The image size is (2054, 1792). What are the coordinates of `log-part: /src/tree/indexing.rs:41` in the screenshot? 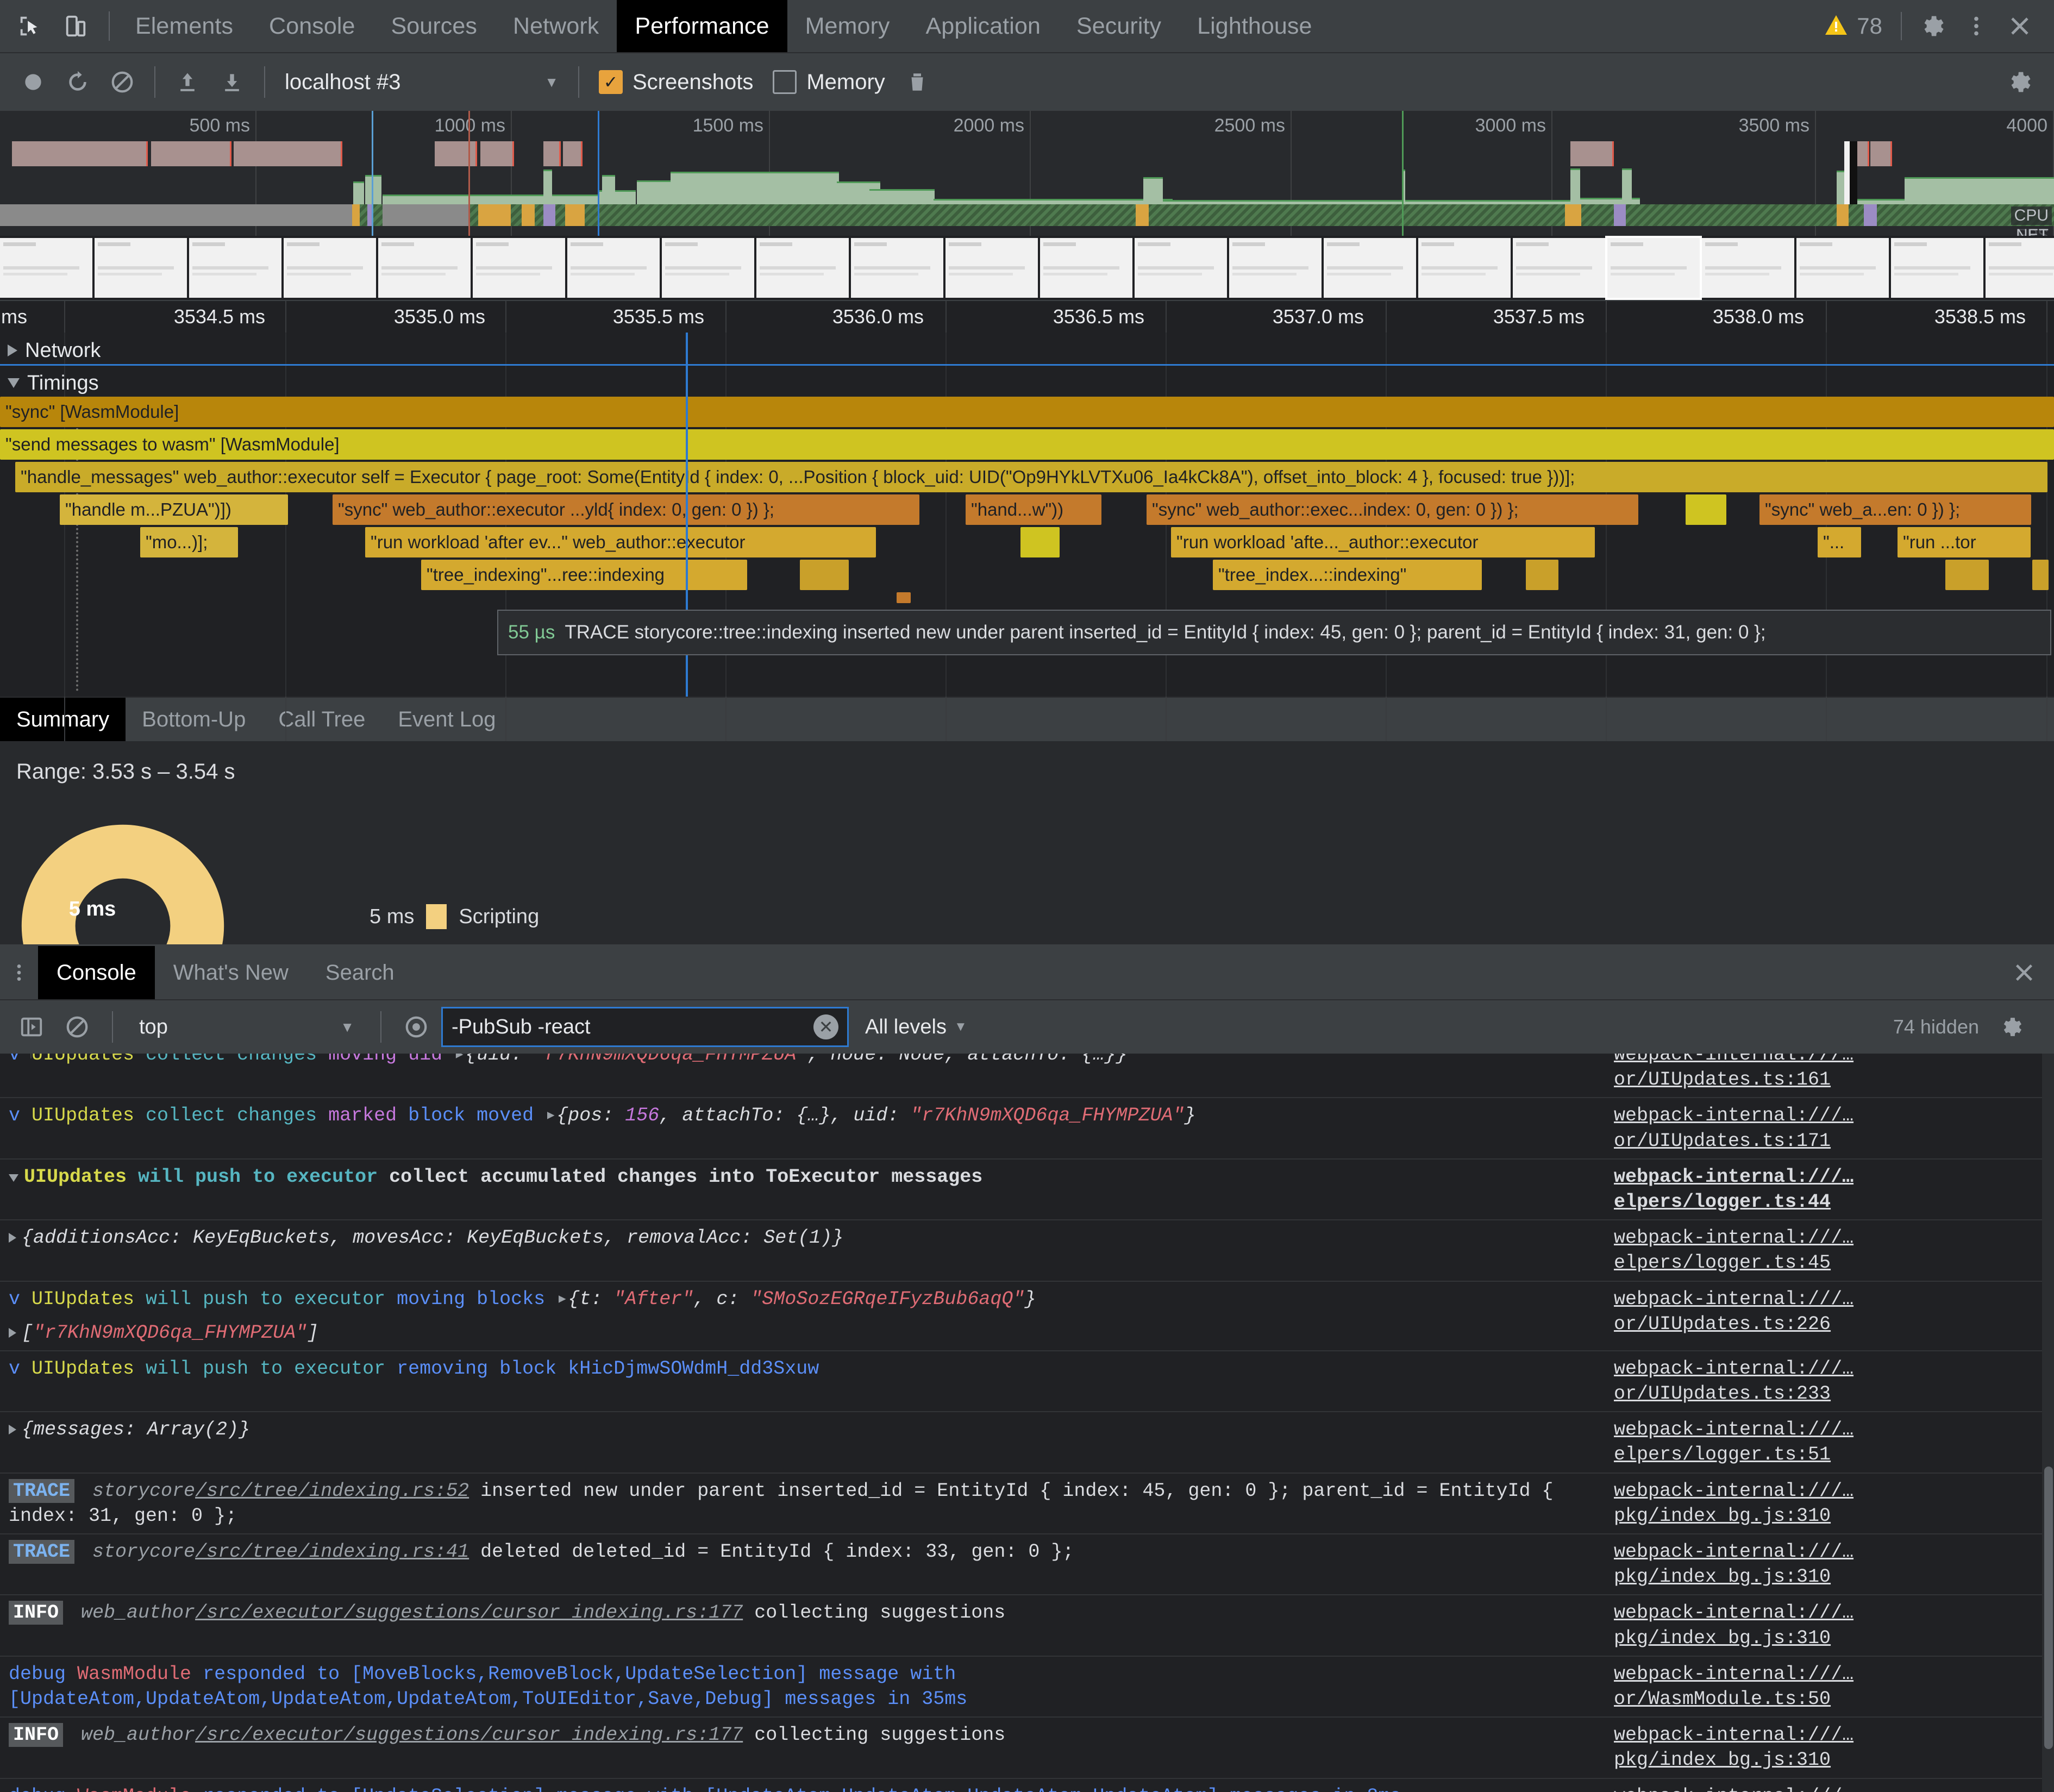 It's located at (332, 1552).